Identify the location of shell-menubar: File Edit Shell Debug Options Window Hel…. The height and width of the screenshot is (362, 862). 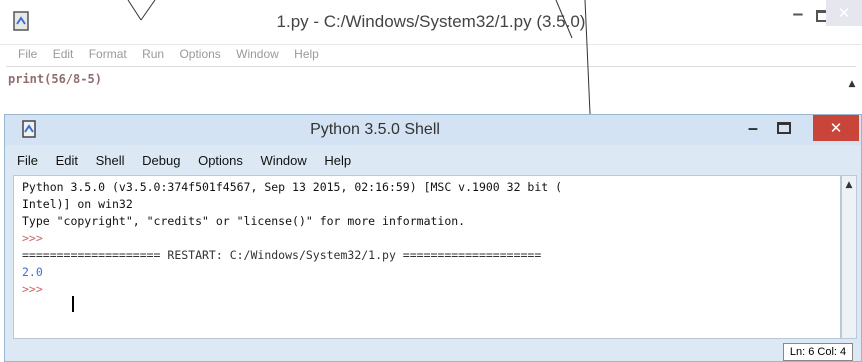
(191, 160).